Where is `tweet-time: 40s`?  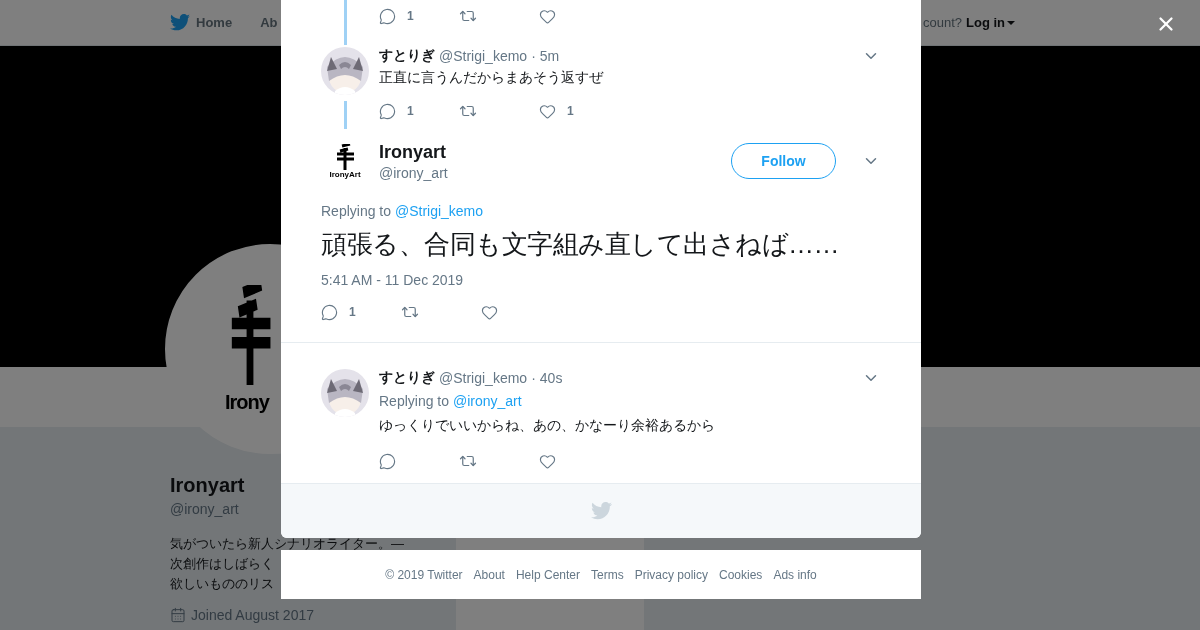 tweet-time: 40s is located at coordinates (551, 378).